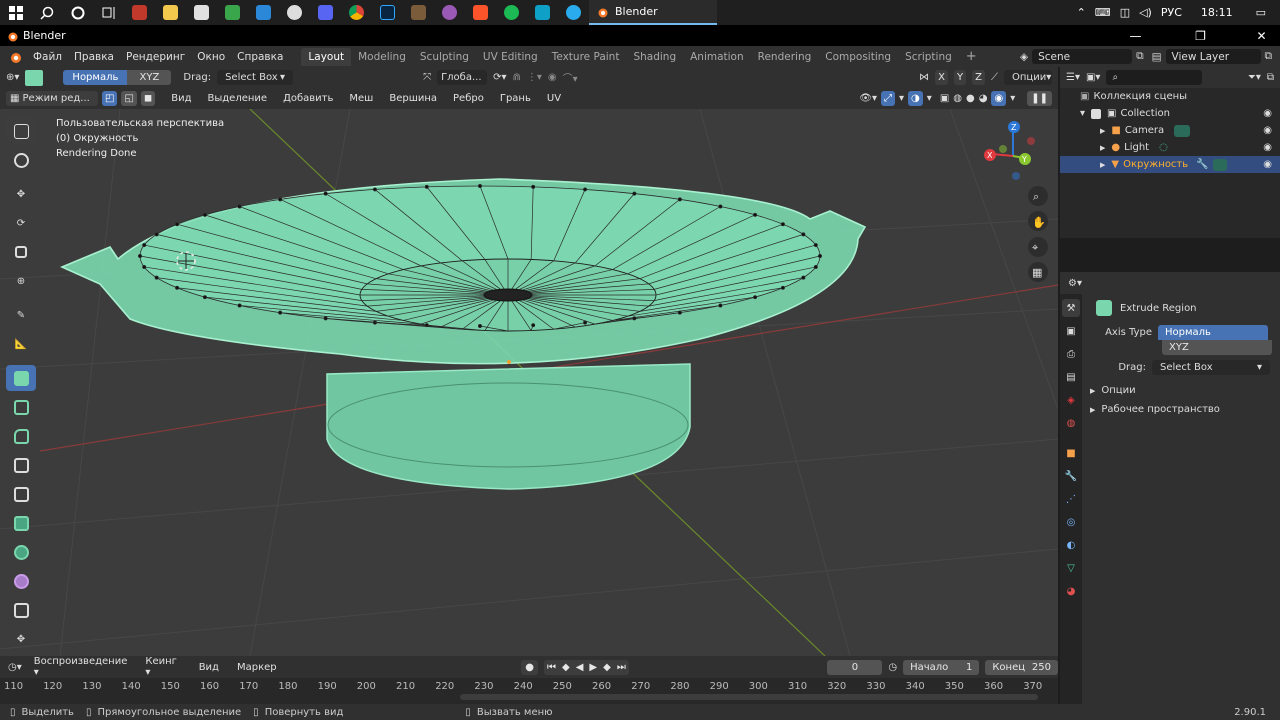 This screenshot has width=1280, height=720. What do you see at coordinates (444, 57) in the screenshot?
I see `tab-sculpting: Sculpting` at bounding box center [444, 57].